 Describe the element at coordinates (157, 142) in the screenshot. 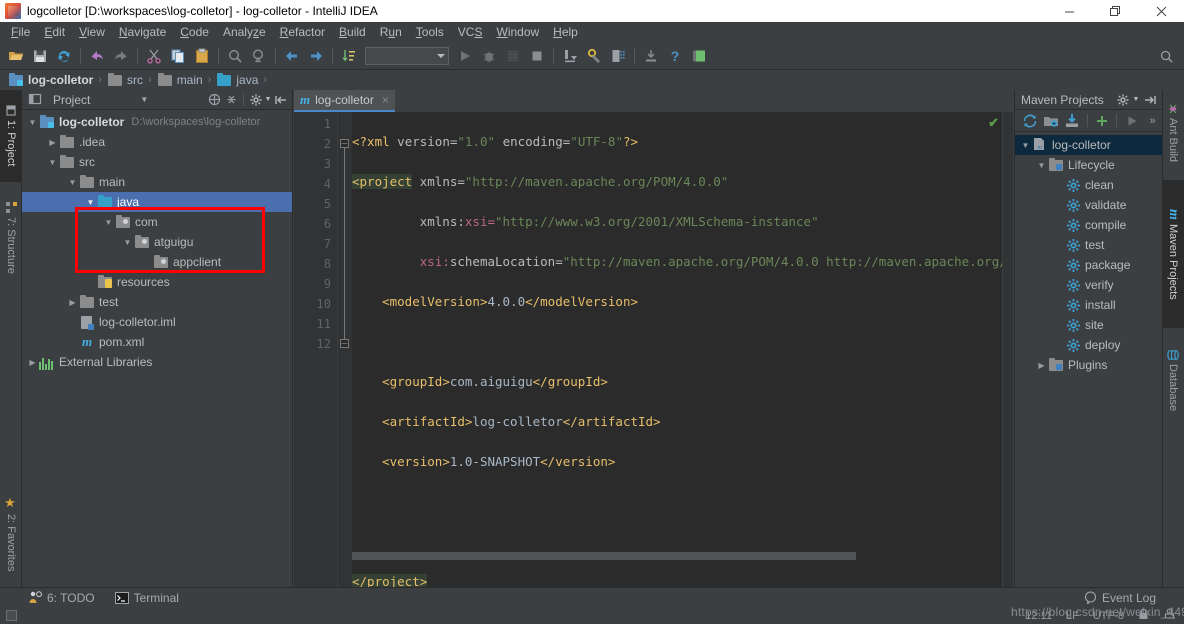

I see `tree-row-idea: ▶ .idea` at that location.